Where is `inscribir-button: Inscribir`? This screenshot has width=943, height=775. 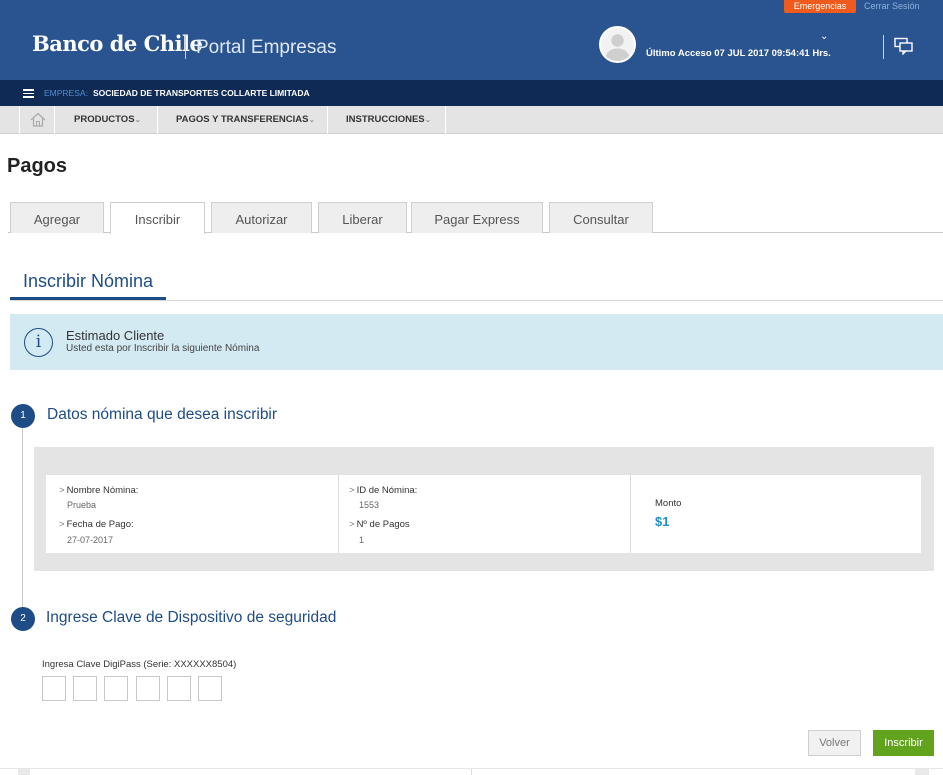 inscribir-button: Inscribir is located at coordinates (903, 743).